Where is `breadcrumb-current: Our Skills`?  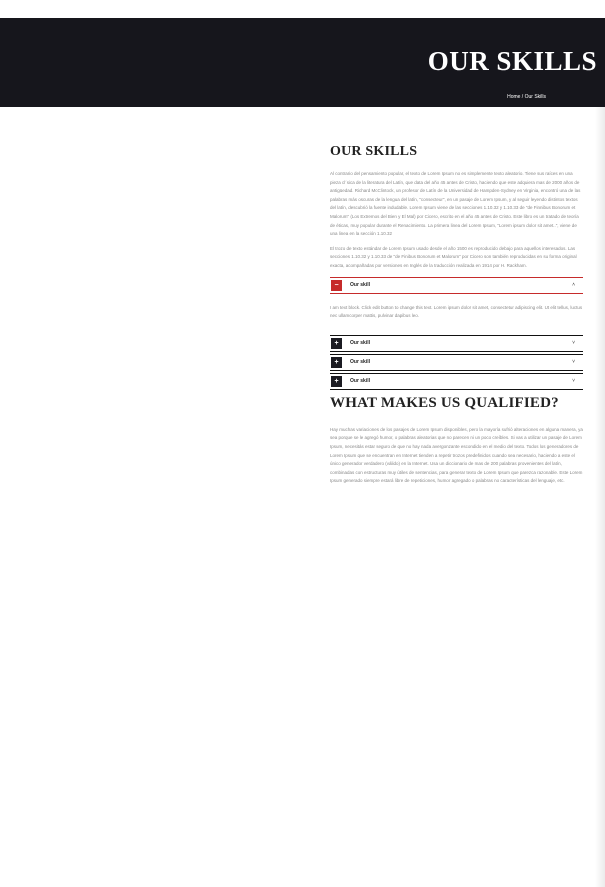 breadcrumb-current: Our Skills is located at coordinates (535, 97).